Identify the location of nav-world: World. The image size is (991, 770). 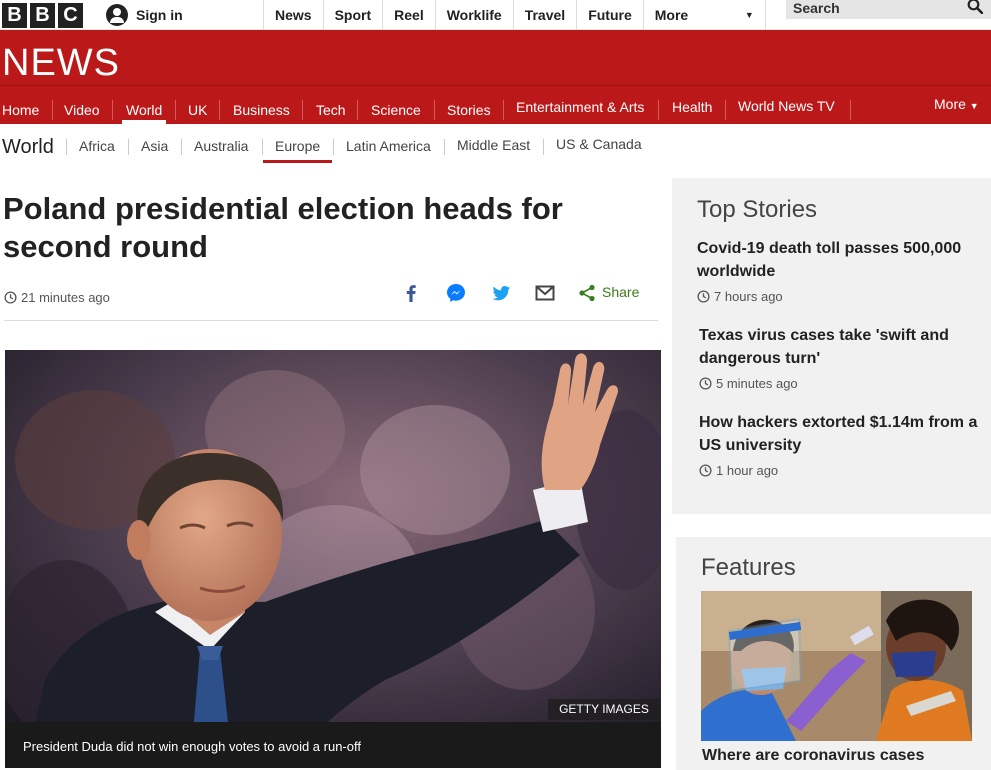
(144, 105).